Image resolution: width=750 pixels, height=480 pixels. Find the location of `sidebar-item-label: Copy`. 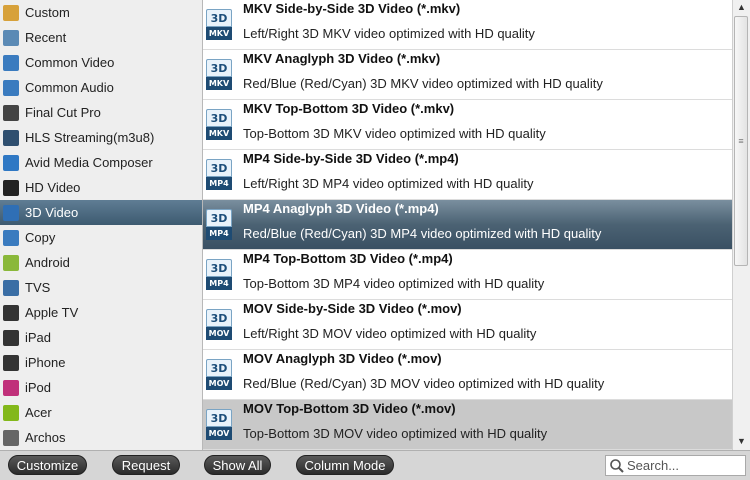

sidebar-item-label: Copy is located at coordinates (40, 237).